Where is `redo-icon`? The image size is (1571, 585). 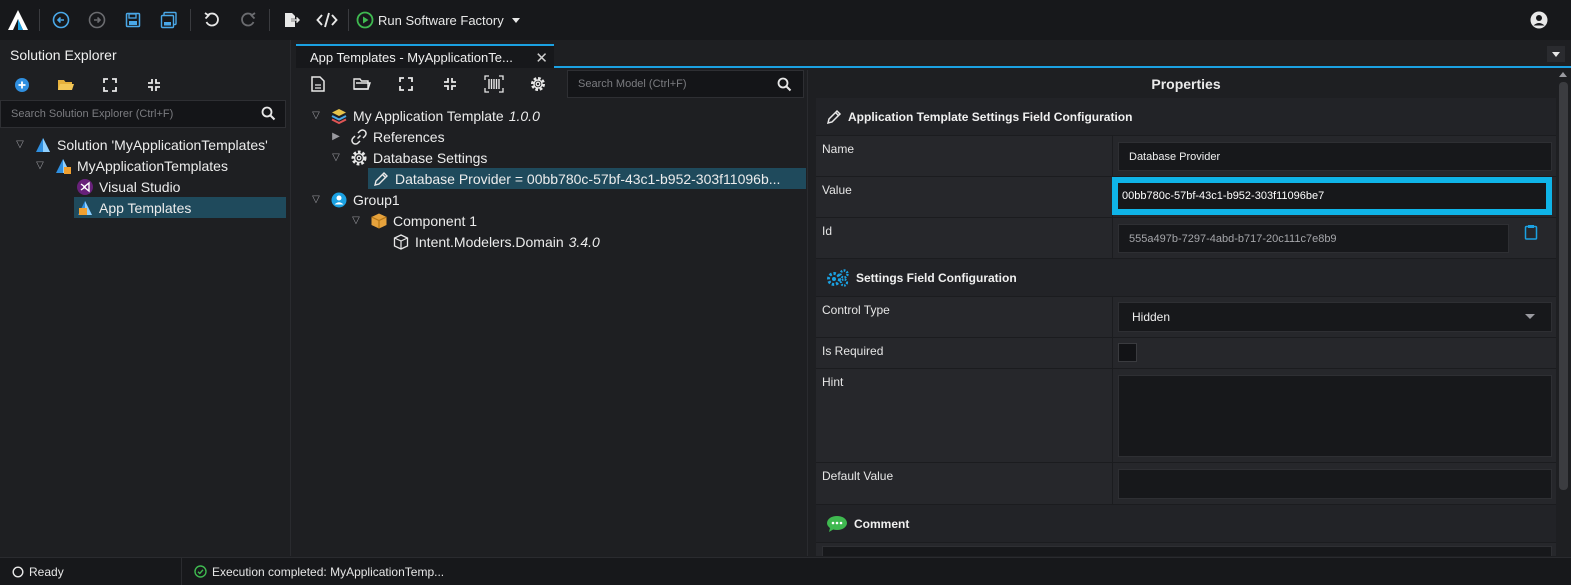 redo-icon is located at coordinates (248, 20).